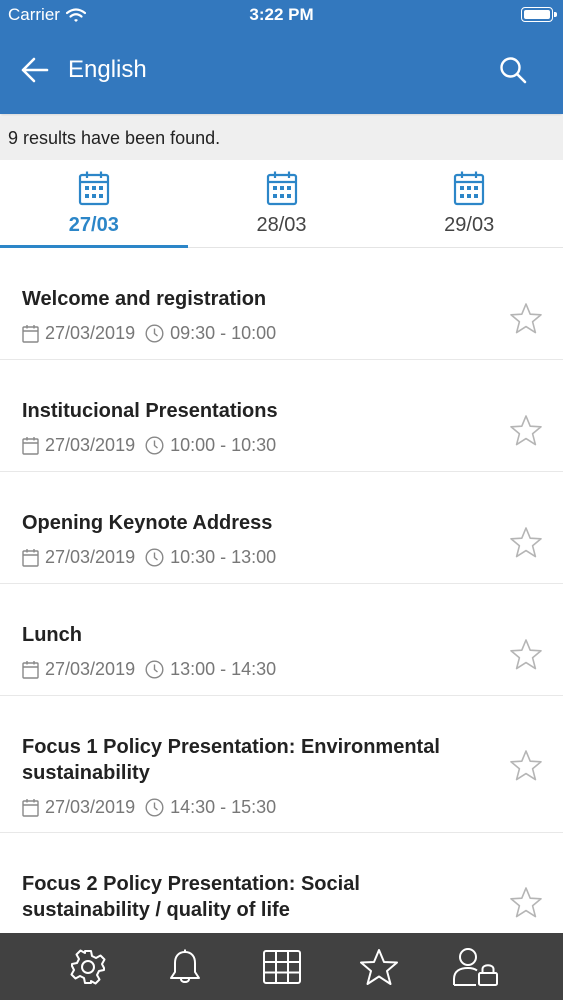 This screenshot has width=563, height=1000. What do you see at coordinates (513, 70) in the screenshot?
I see `search-icon` at bounding box center [513, 70].